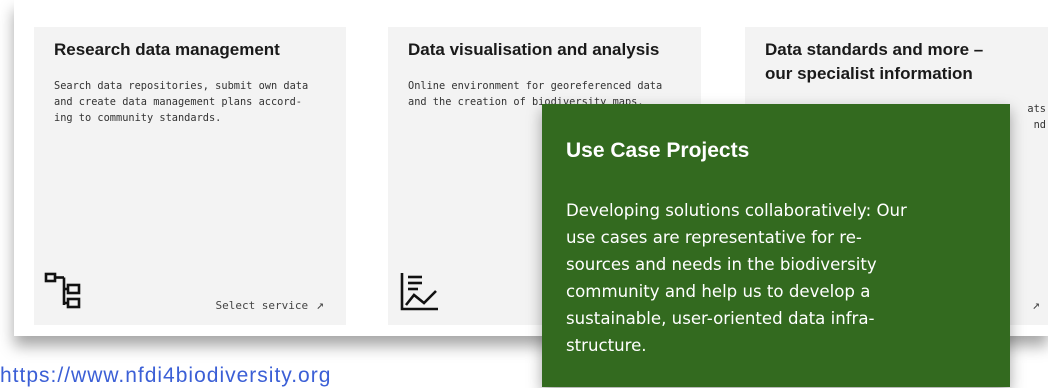 The image size is (1048, 388). I want to click on description-fragment: ats, so click(1036, 109).